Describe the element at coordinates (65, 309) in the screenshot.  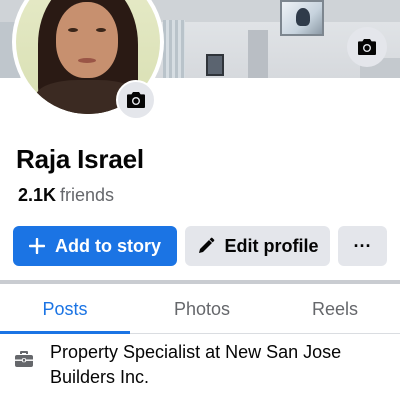
I see `tab-posts: Posts` at that location.